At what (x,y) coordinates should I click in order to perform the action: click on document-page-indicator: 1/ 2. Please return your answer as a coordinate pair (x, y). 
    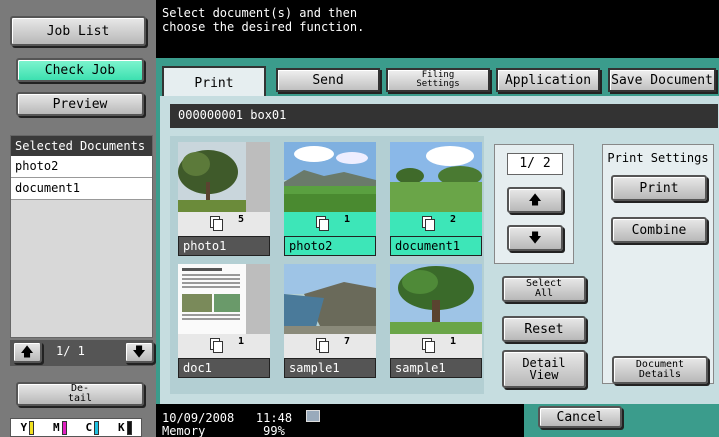
    Looking at the image, I should click on (535, 164).